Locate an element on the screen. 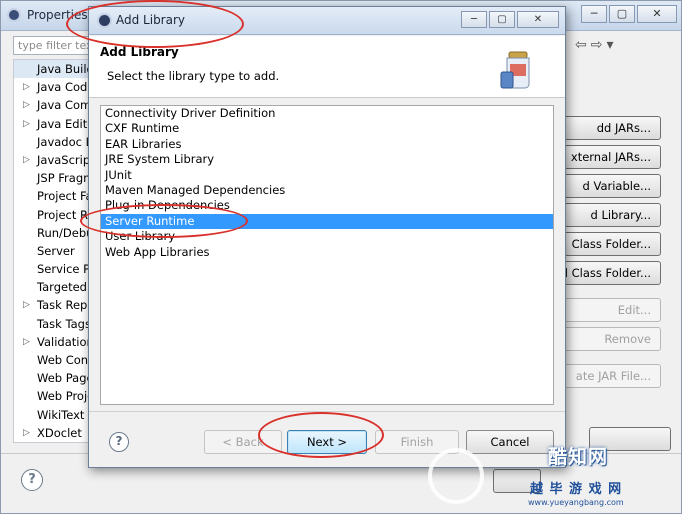 The image size is (682, 514). tree-item: ▷ XDoclet is located at coordinates (53, 433).